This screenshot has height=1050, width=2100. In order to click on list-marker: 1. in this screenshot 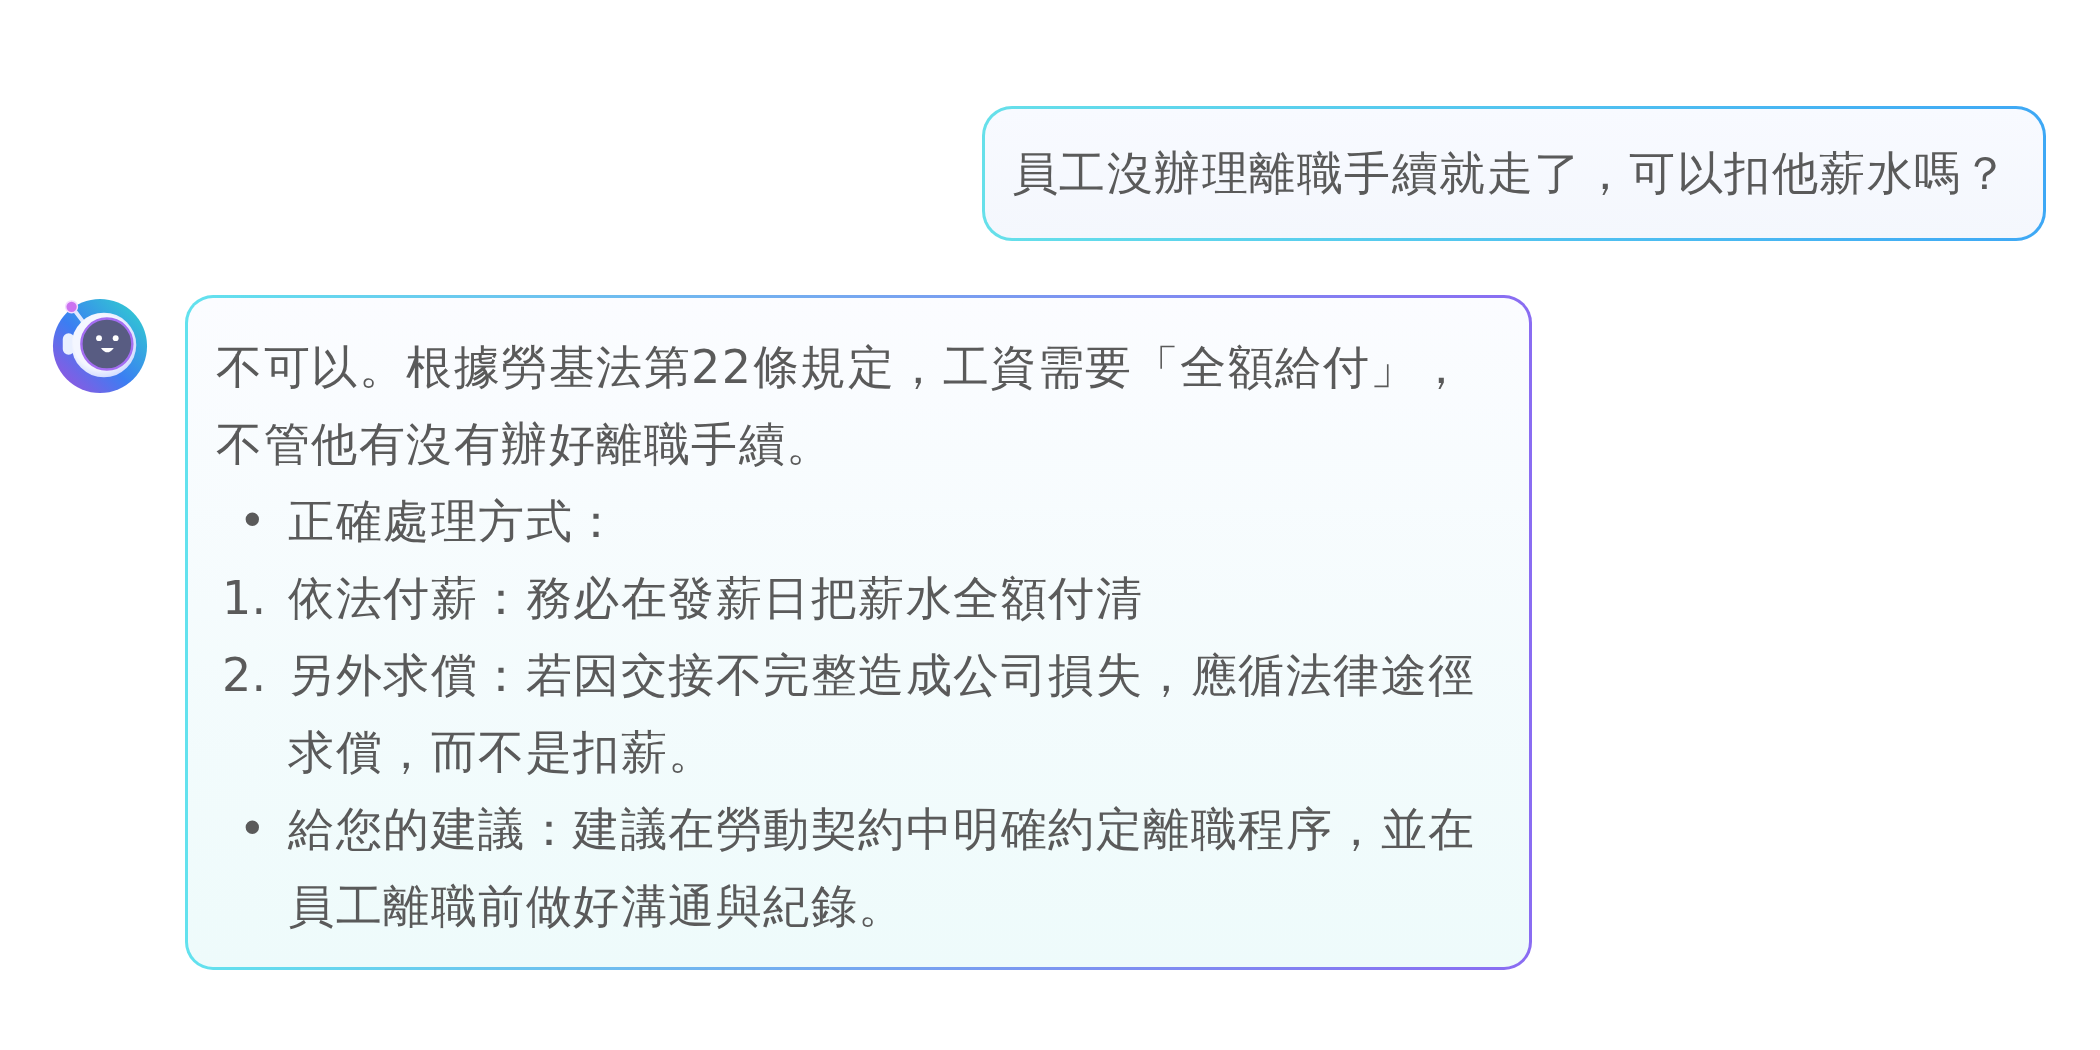, I will do `click(244, 598)`.